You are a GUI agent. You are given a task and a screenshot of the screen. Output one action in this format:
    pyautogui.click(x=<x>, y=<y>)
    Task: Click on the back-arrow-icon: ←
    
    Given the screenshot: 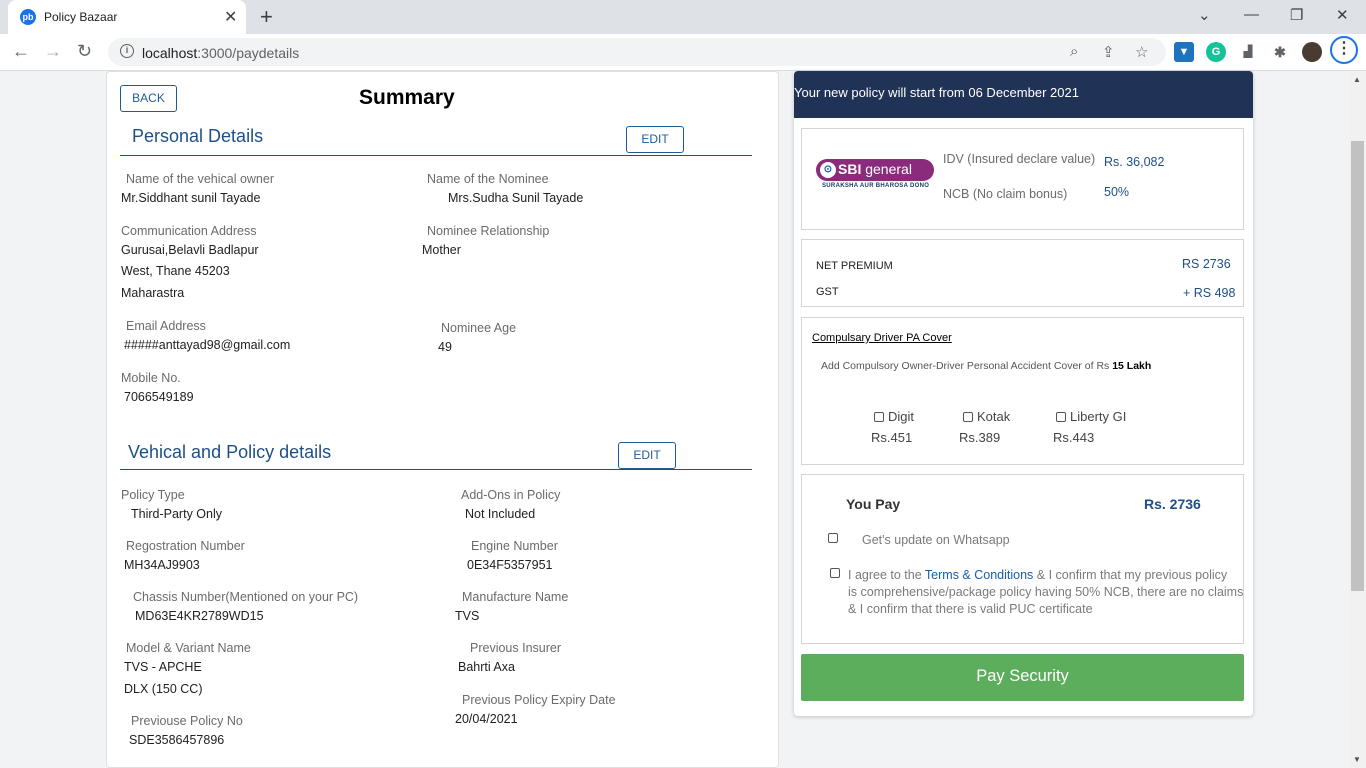 What is the action you would take?
    pyautogui.click(x=21, y=51)
    